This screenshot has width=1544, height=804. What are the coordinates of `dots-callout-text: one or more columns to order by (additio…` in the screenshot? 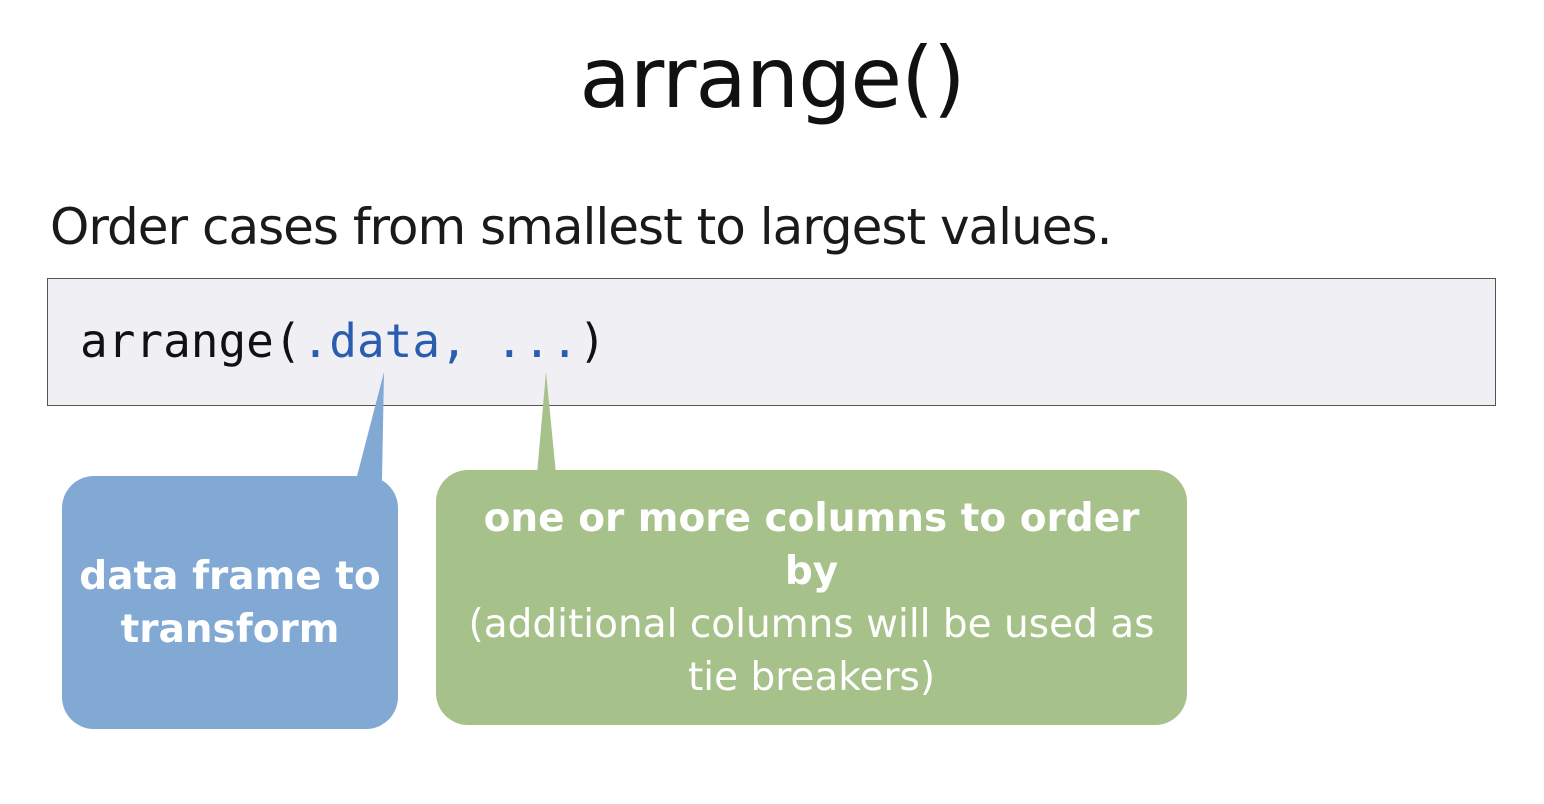 It's located at (811, 598).